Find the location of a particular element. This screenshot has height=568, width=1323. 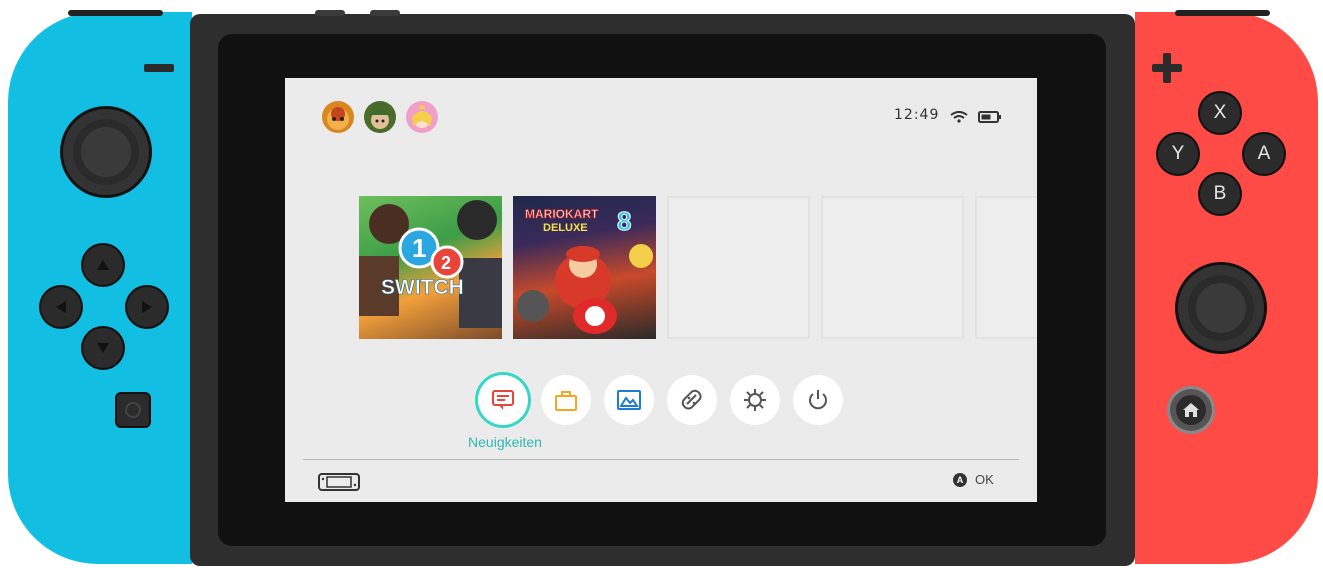

game-title-line3: SWITCH is located at coordinates (422, 287).